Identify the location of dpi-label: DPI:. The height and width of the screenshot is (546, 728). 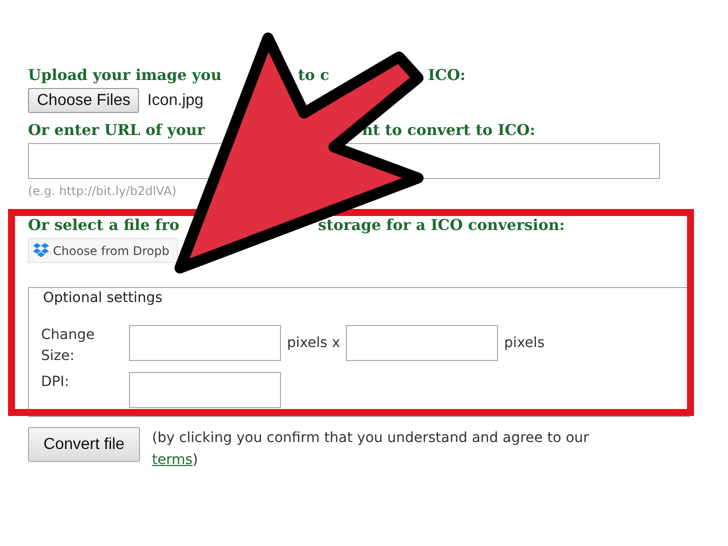
(55, 382).